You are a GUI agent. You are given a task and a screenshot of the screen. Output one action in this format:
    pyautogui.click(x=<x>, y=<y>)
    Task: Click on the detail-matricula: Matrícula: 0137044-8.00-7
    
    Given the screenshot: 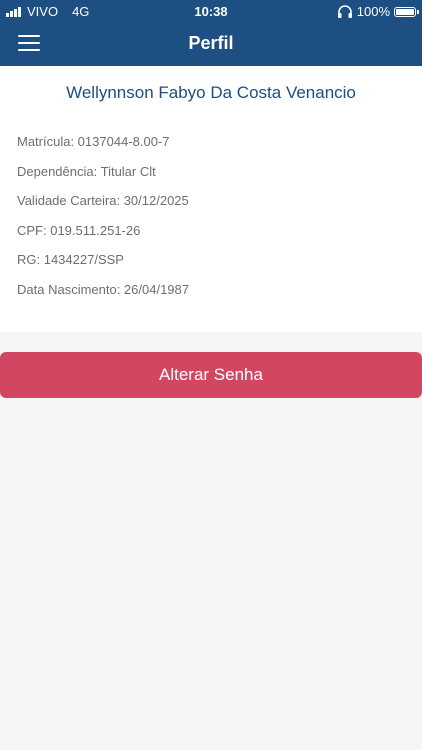 What is the action you would take?
    pyautogui.click(x=93, y=141)
    